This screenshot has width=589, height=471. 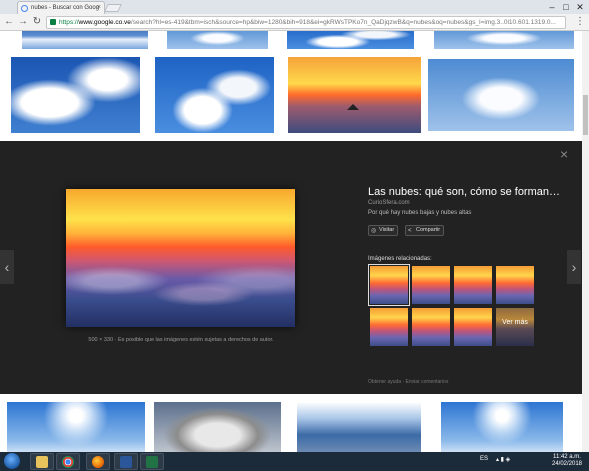 What do you see at coordinates (374, 230) in the screenshot?
I see `globe-icon: ◎` at bounding box center [374, 230].